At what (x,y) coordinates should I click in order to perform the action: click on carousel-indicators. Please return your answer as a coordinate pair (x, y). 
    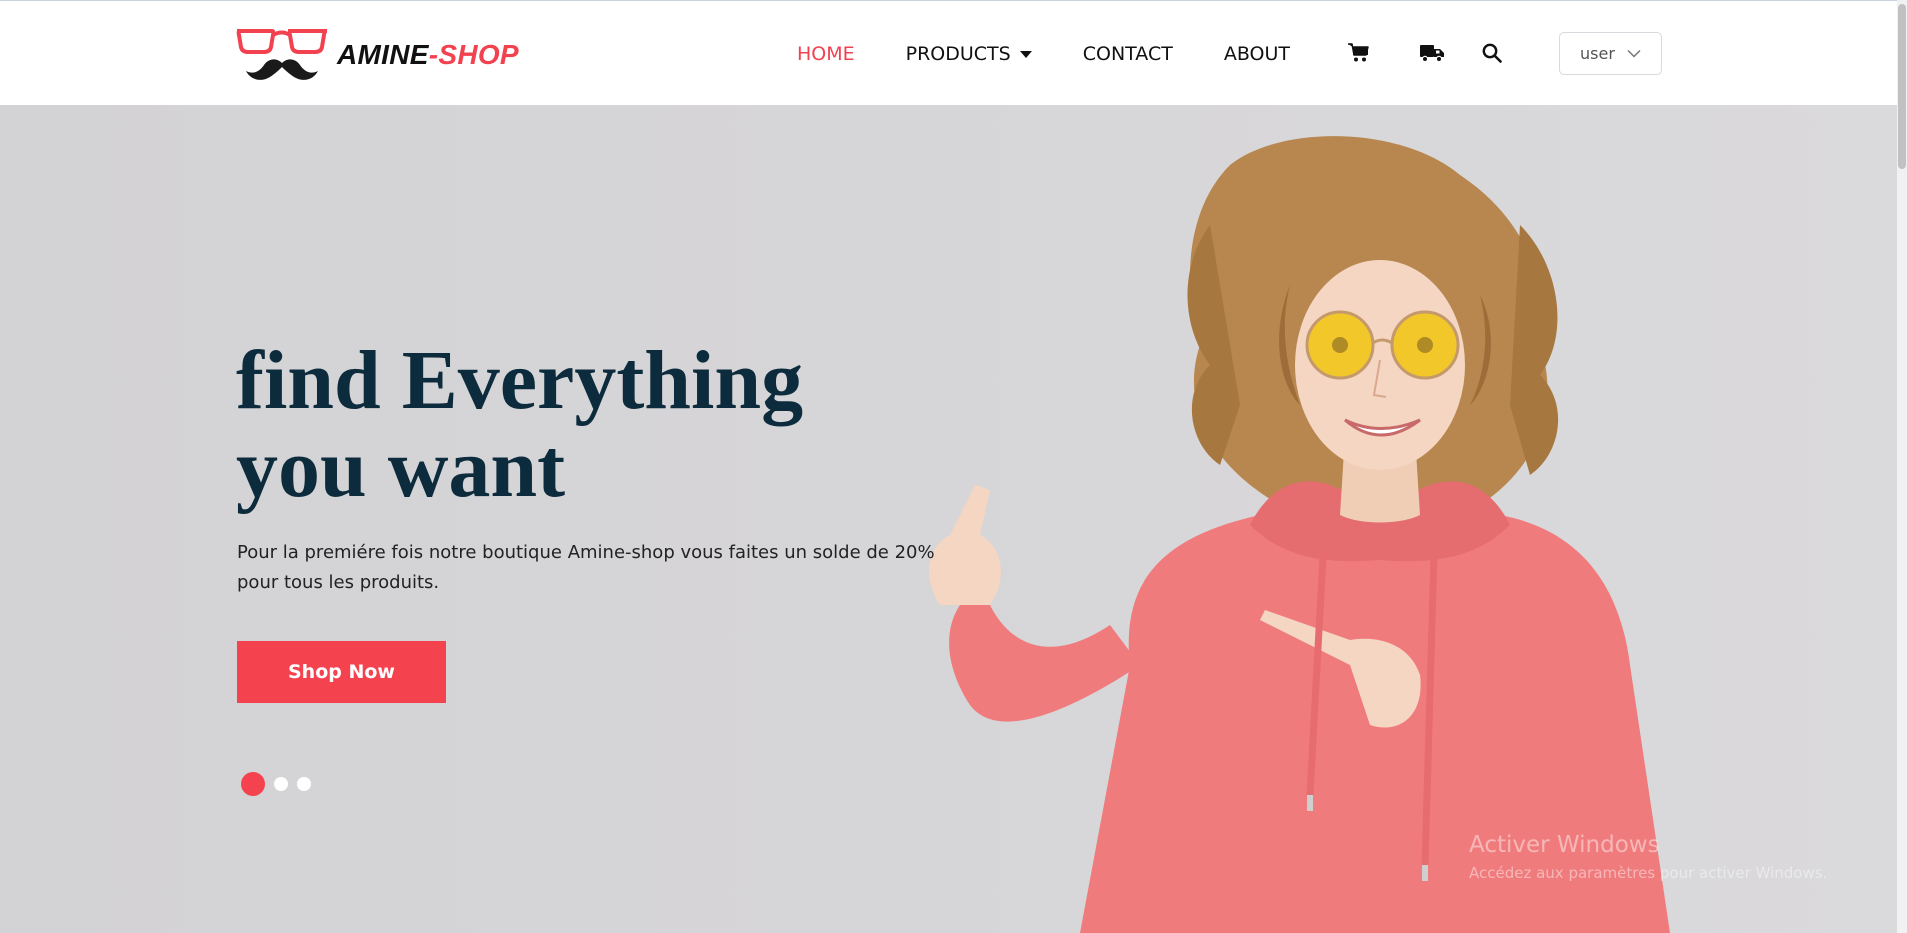
    Looking at the image, I should click on (276, 784).